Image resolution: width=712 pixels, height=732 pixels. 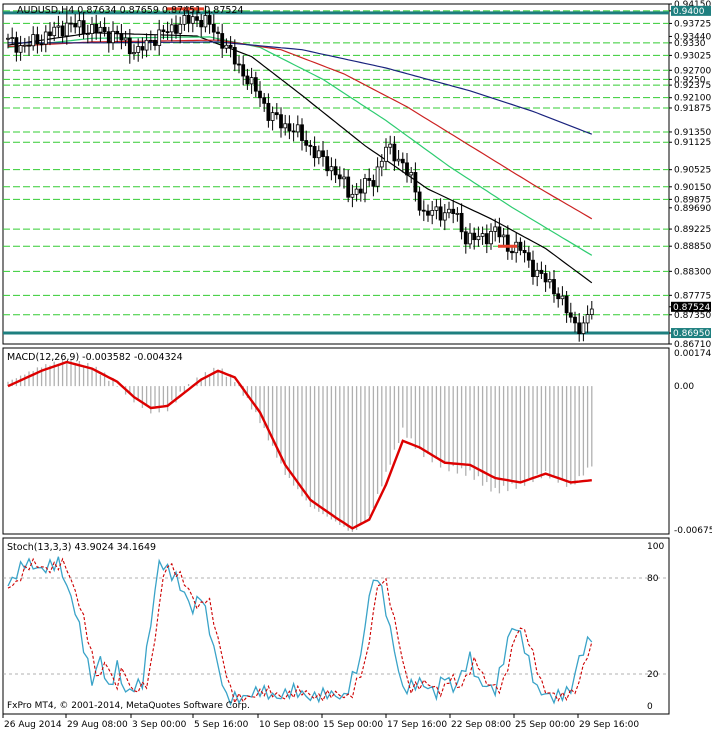 What do you see at coordinates (353, 725) in the screenshot?
I see `time-axis-label: 15 Sep 00:00` at bounding box center [353, 725].